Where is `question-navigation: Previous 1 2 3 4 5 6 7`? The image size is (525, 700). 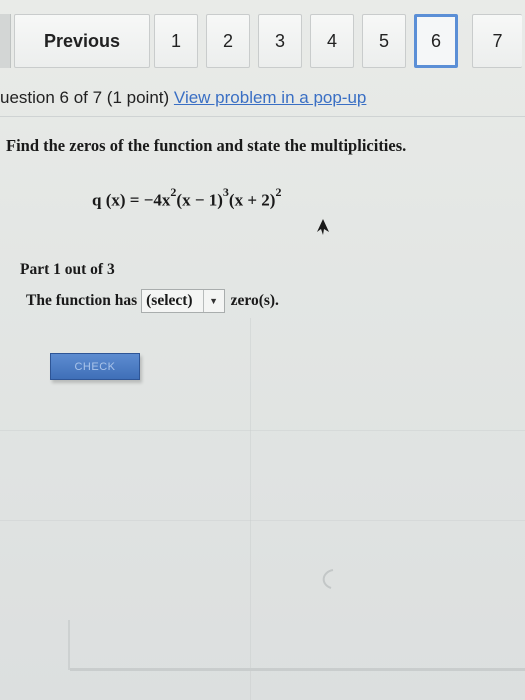
question-navigation: Previous 1 2 3 4 5 6 7 is located at coordinates (262, 42).